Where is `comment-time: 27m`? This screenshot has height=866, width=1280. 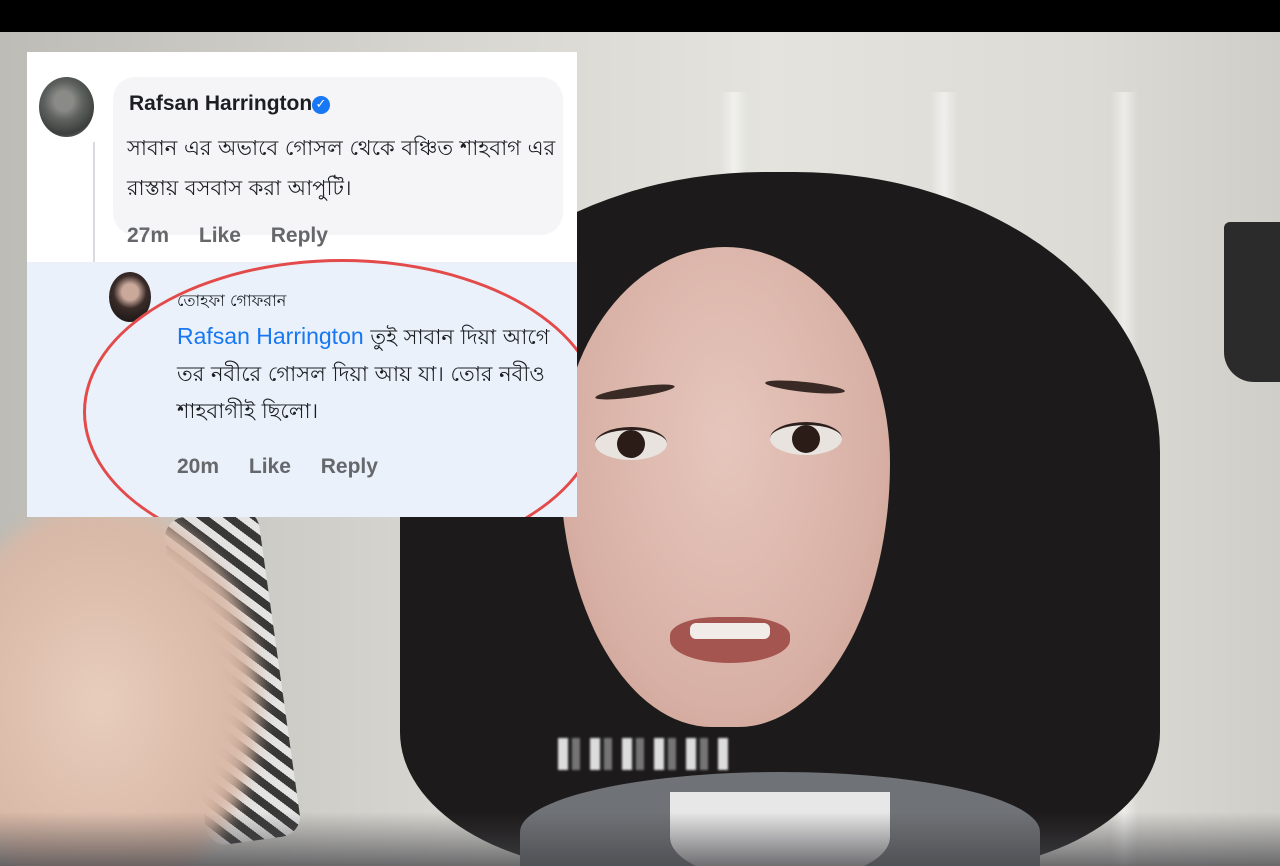
comment-time: 27m is located at coordinates (148, 235).